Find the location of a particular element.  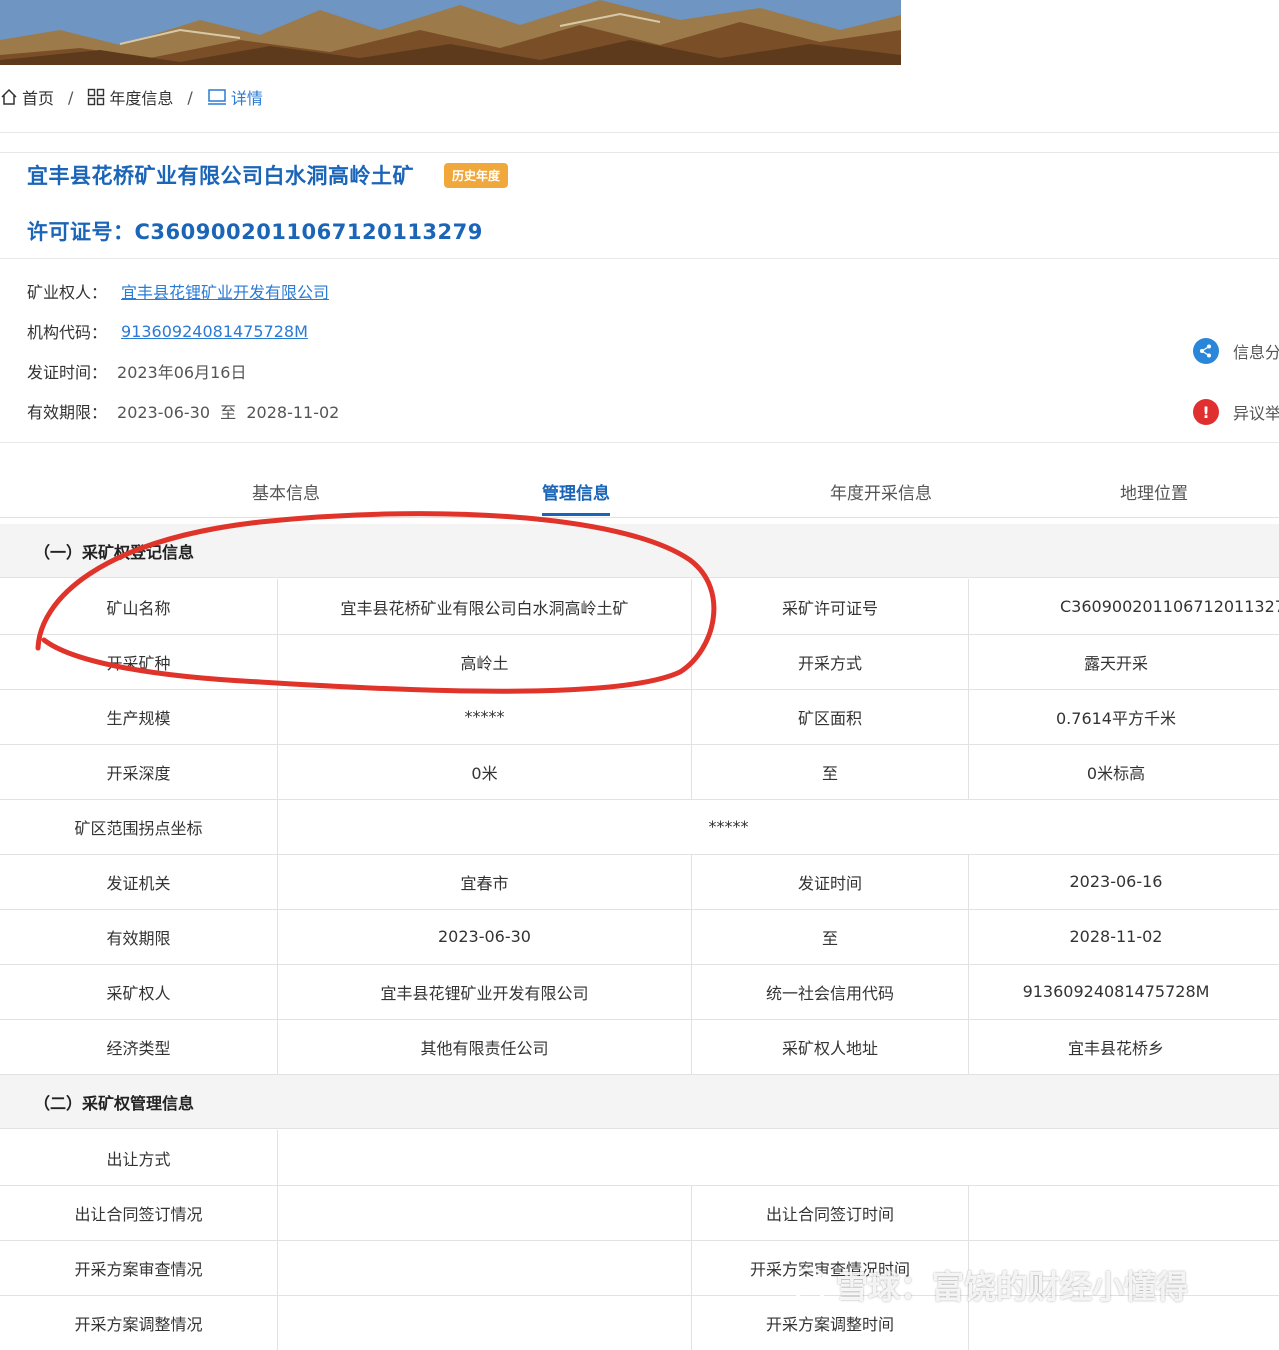

table-row: 出让合同签订情况 出让合同签订时间 is located at coordinates (639, 1213).